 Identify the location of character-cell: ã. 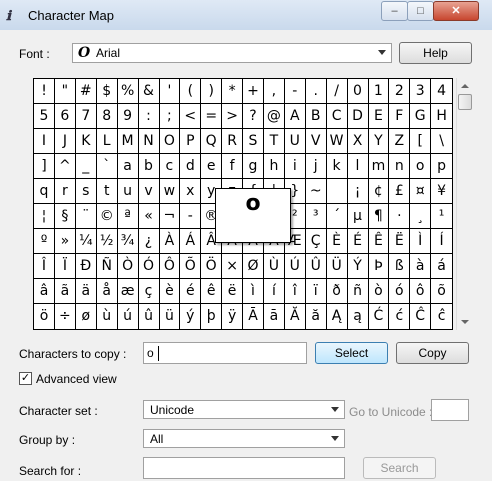
(65, 291).